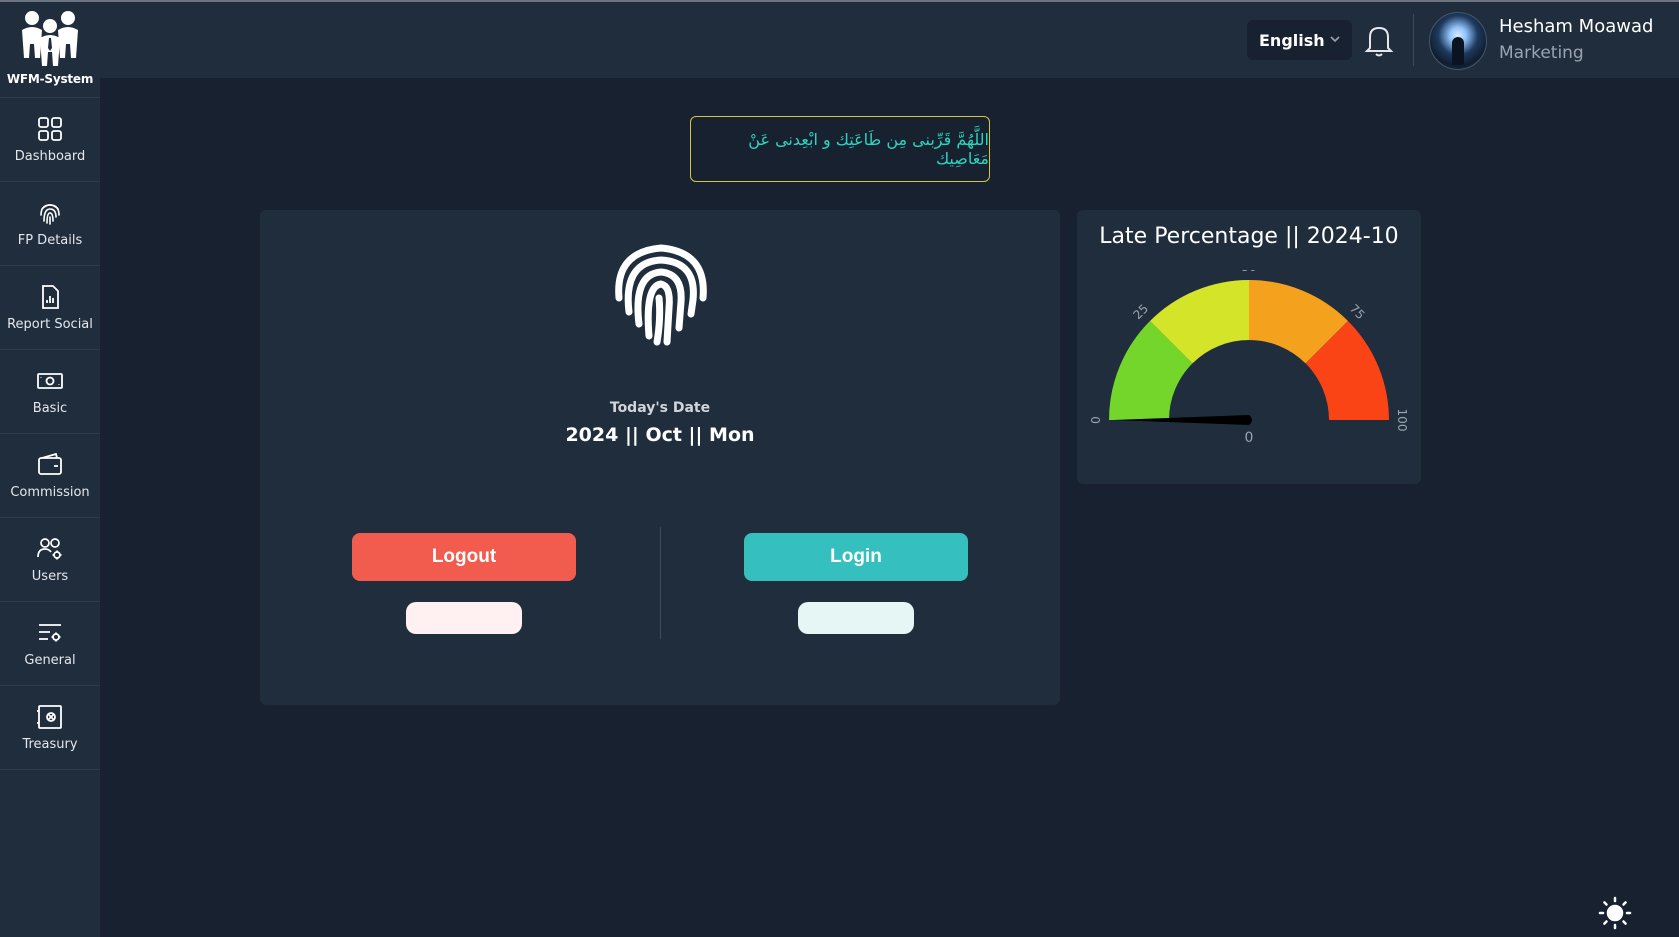  Describe the element at coordinates (1249, 438) in the screenshot. I see `gauge-value-label: 0` at that location.